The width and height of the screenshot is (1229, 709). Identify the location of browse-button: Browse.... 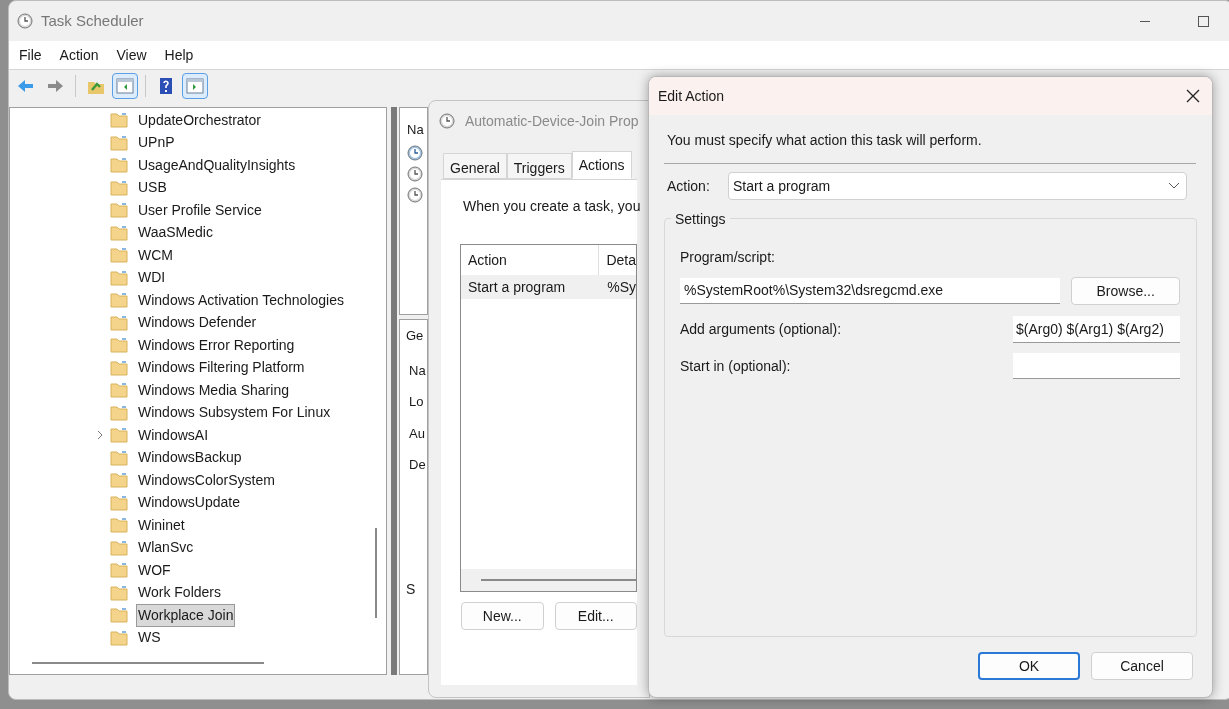
(1125, 291).